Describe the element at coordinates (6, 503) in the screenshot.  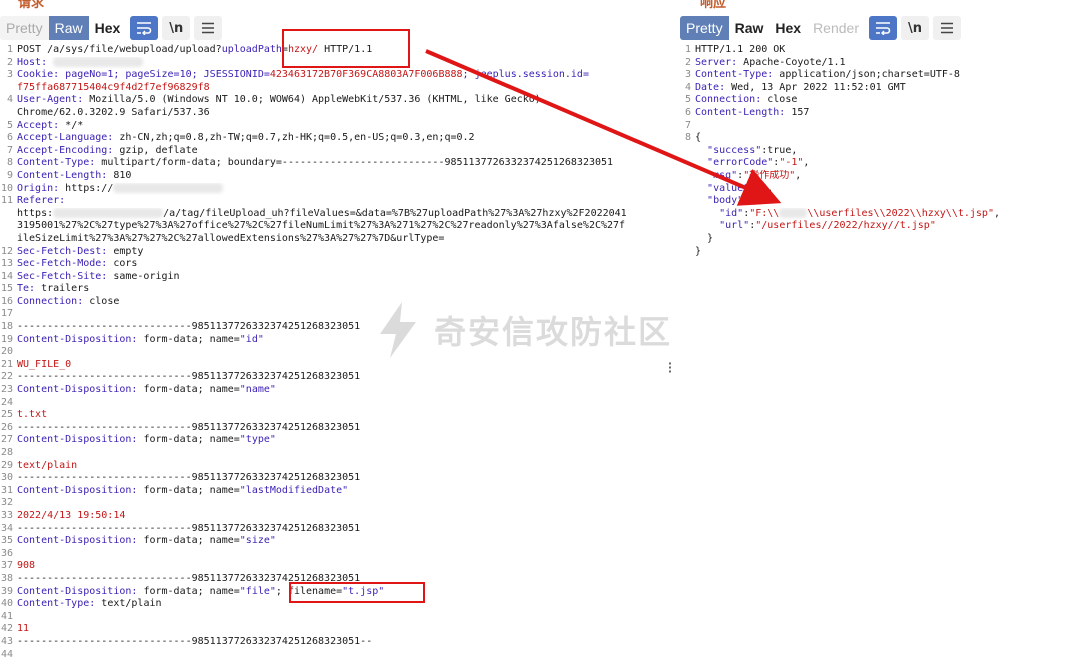
I see `line-number: 32` at that location.